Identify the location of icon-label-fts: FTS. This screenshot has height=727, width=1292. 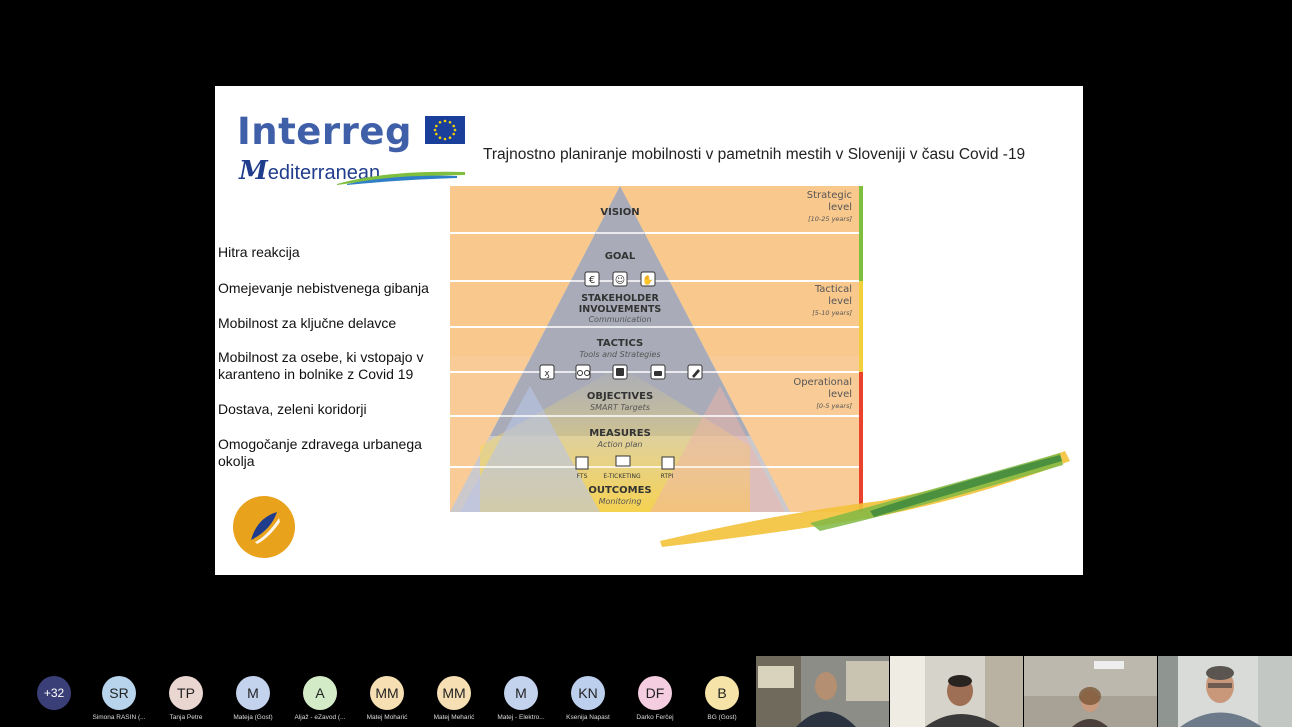
(582, 476).